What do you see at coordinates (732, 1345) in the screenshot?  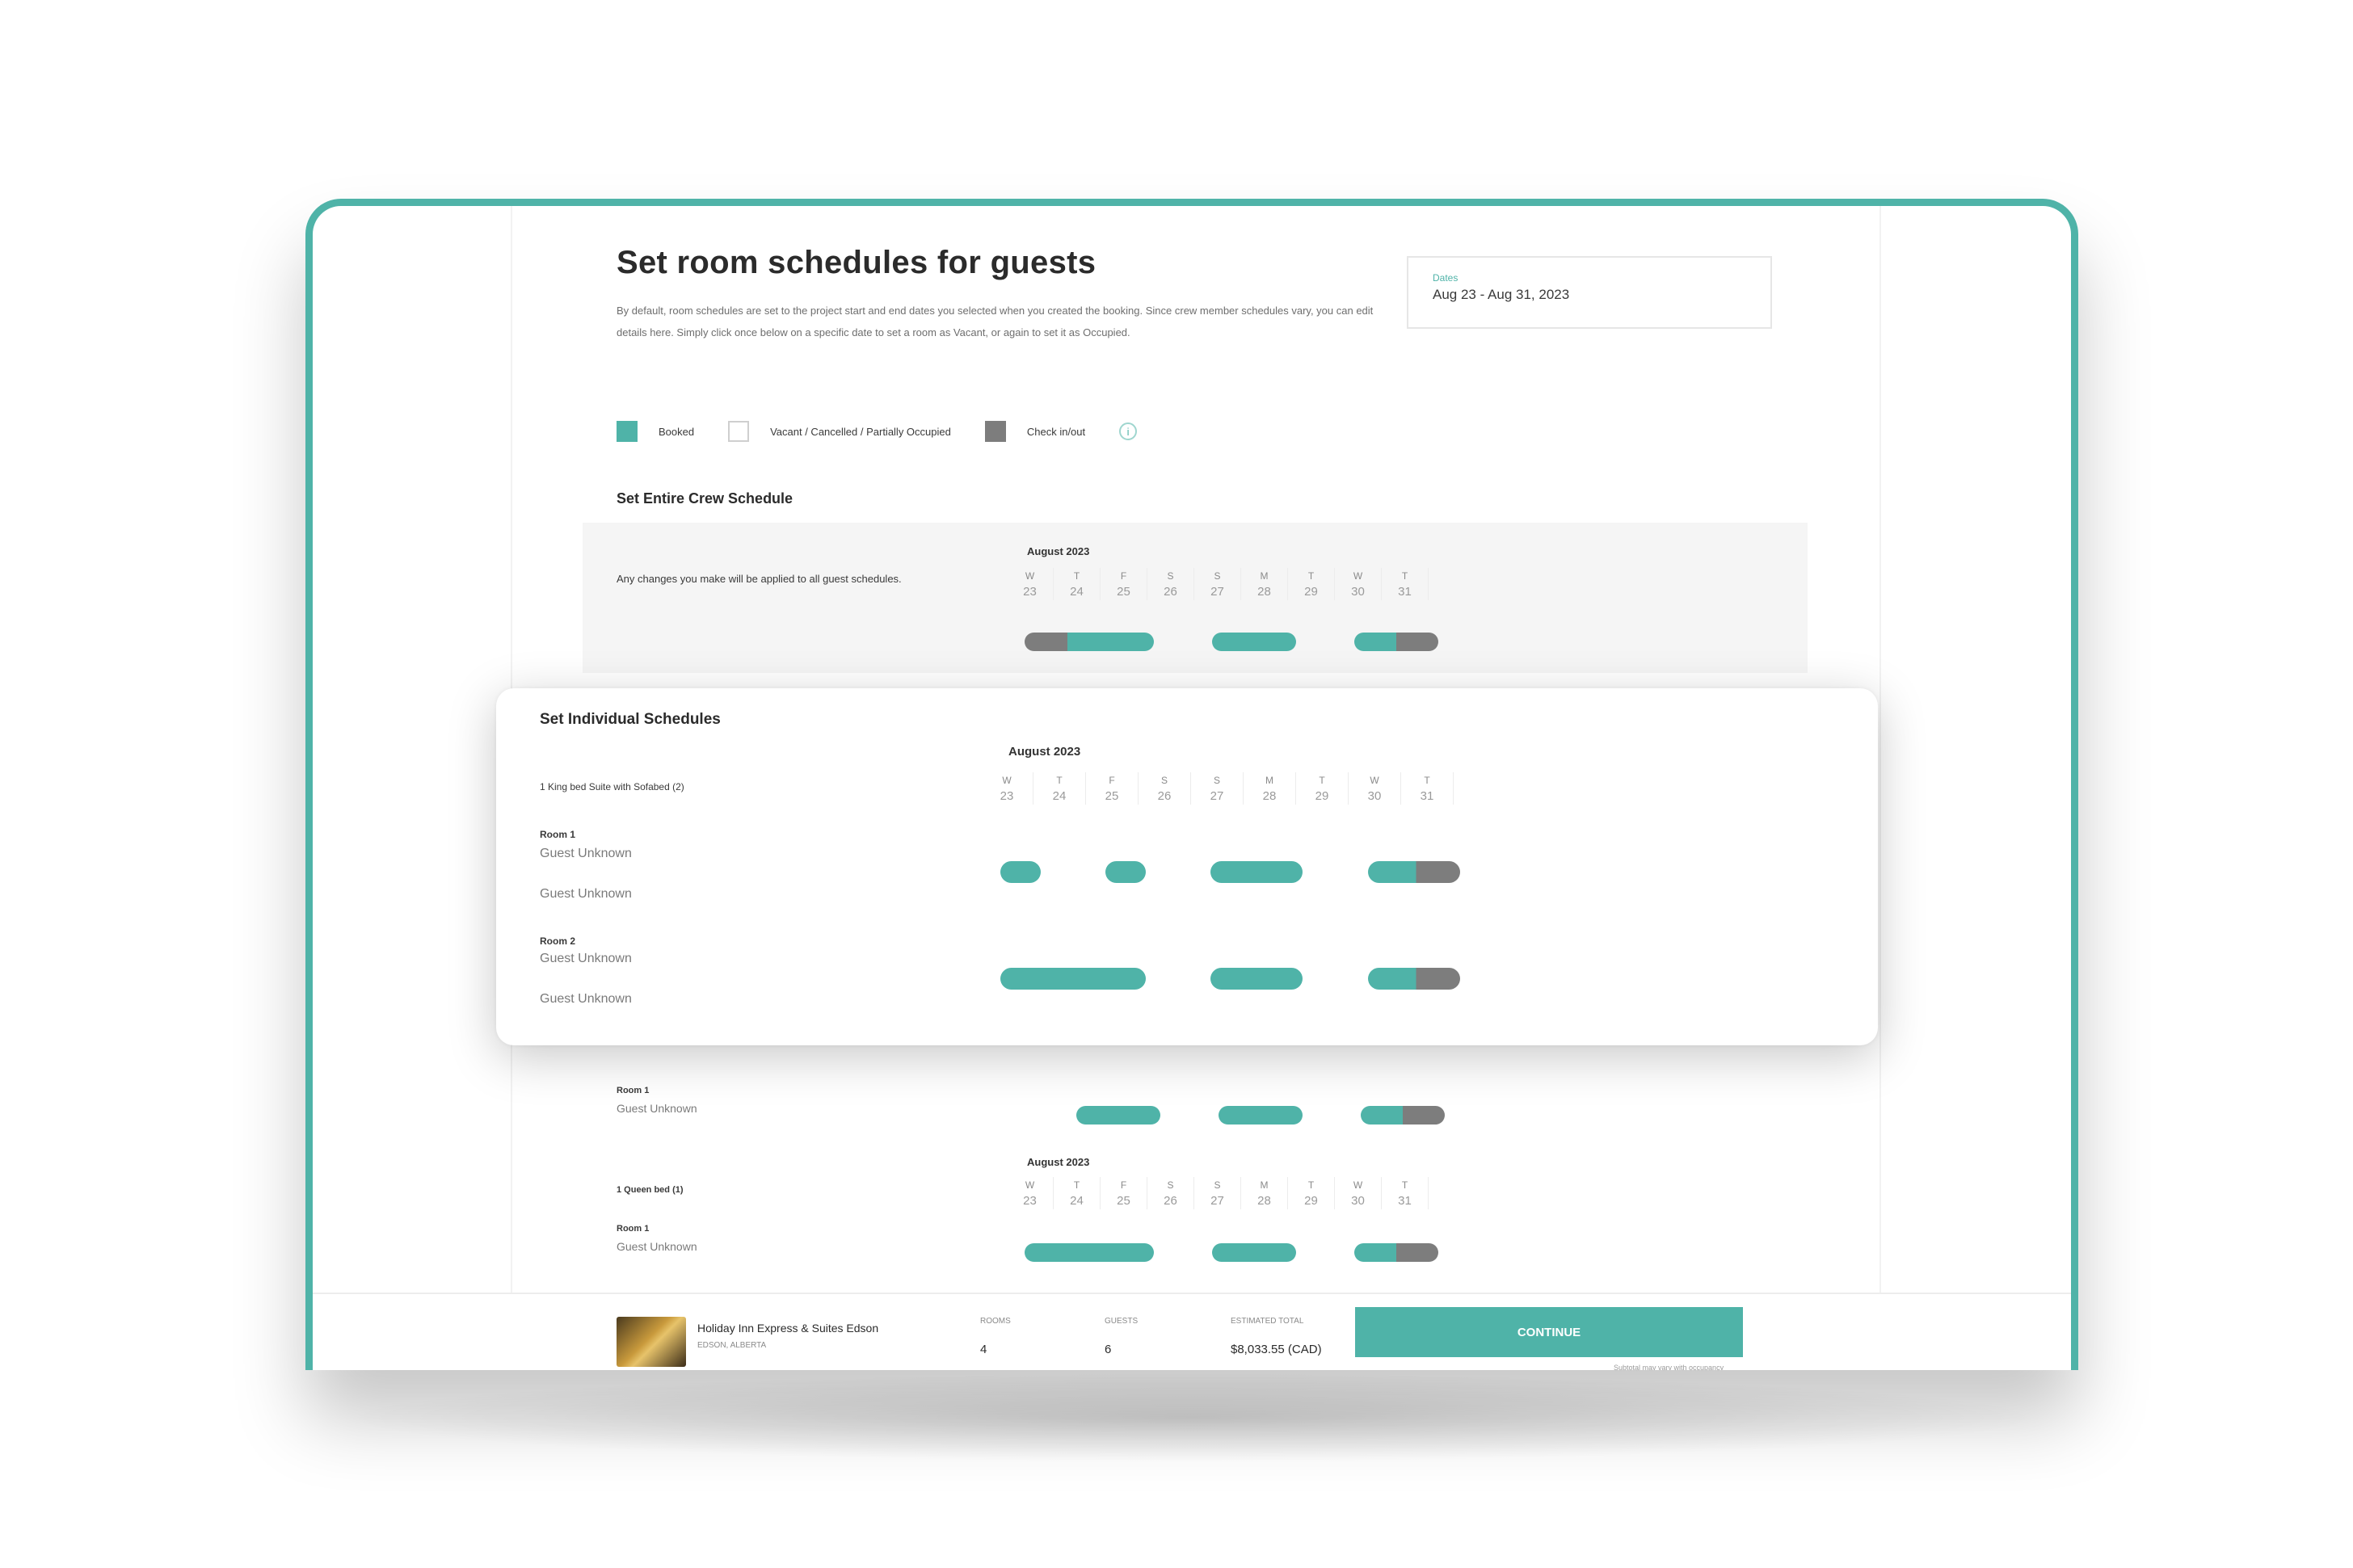 I see `hotel-location: EDSON, ALBERTA` at bounding box center [732, 1345].